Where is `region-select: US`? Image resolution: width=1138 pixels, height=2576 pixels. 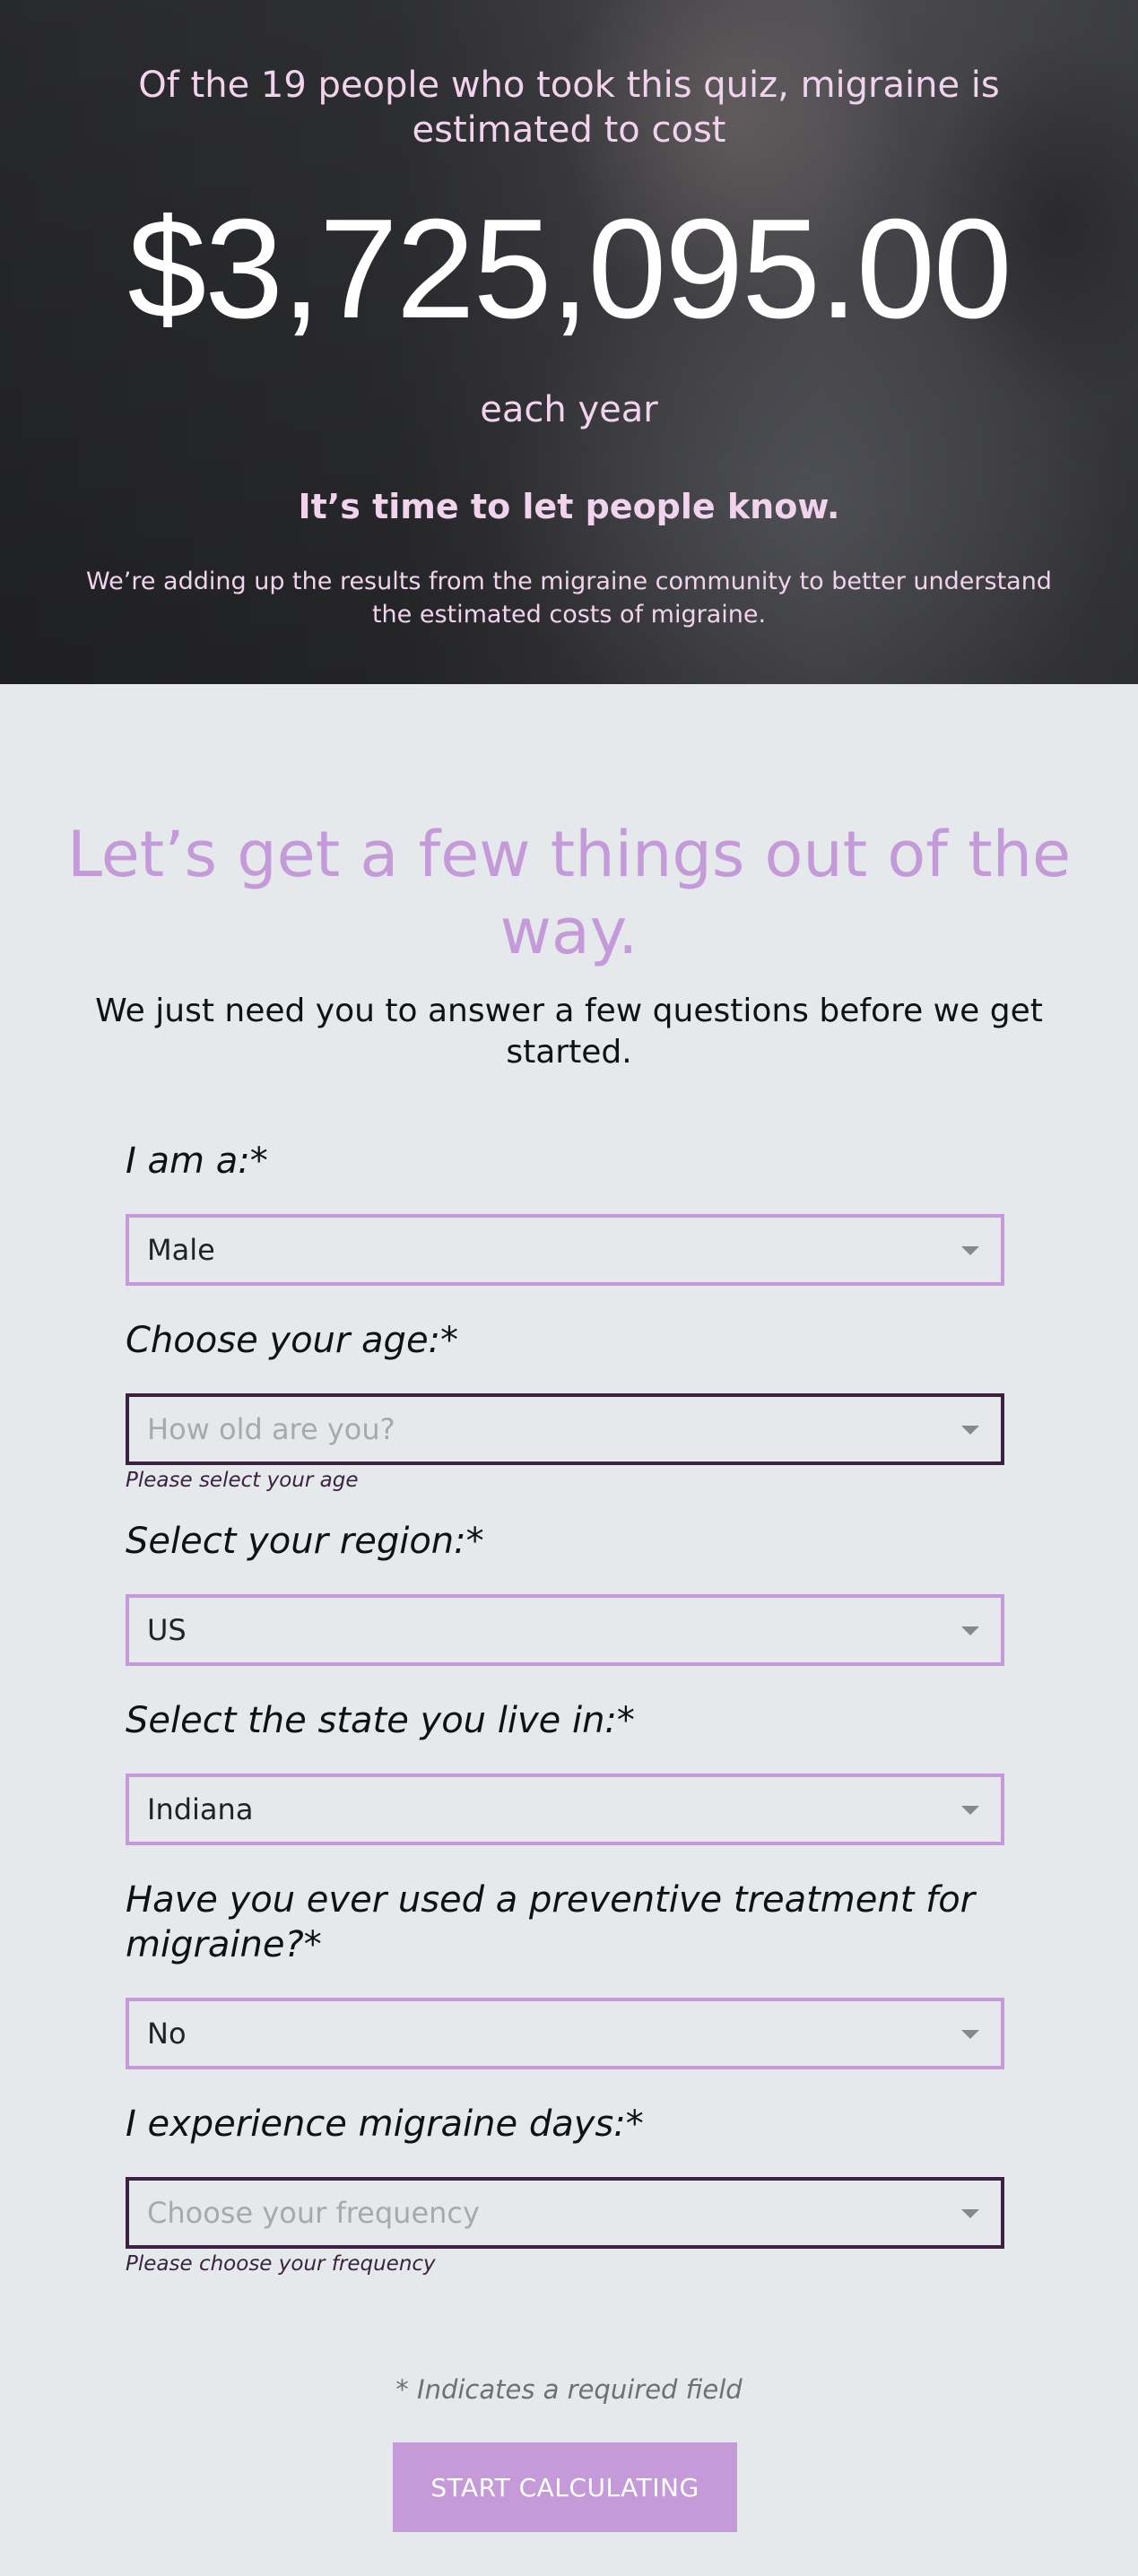 region-select: US is located at coordinates (565, 1630).